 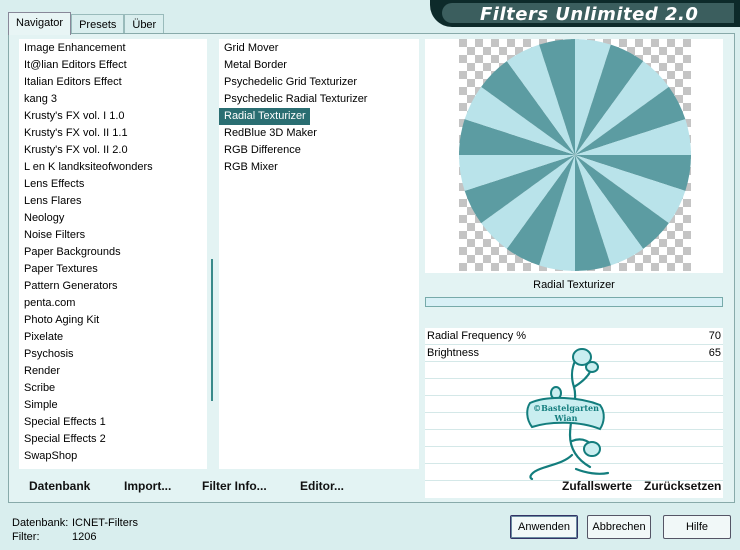 What do you see at coordinates (113, 422) in the screenshot?
I see `category-item: Special Effects 1` at bounding box center [113, 422].